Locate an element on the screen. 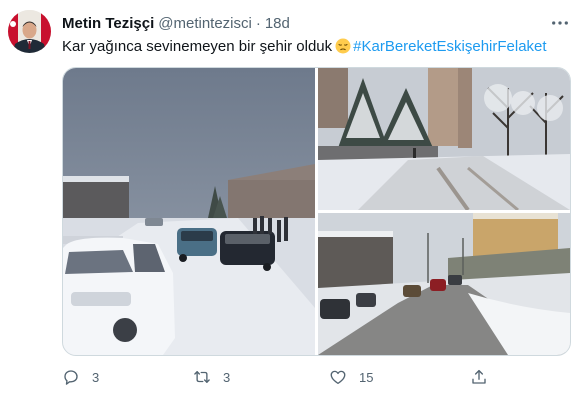 Image resolution: width=584 pixels, height=405 pixels. share-icon is located at coordinates (479, 377).